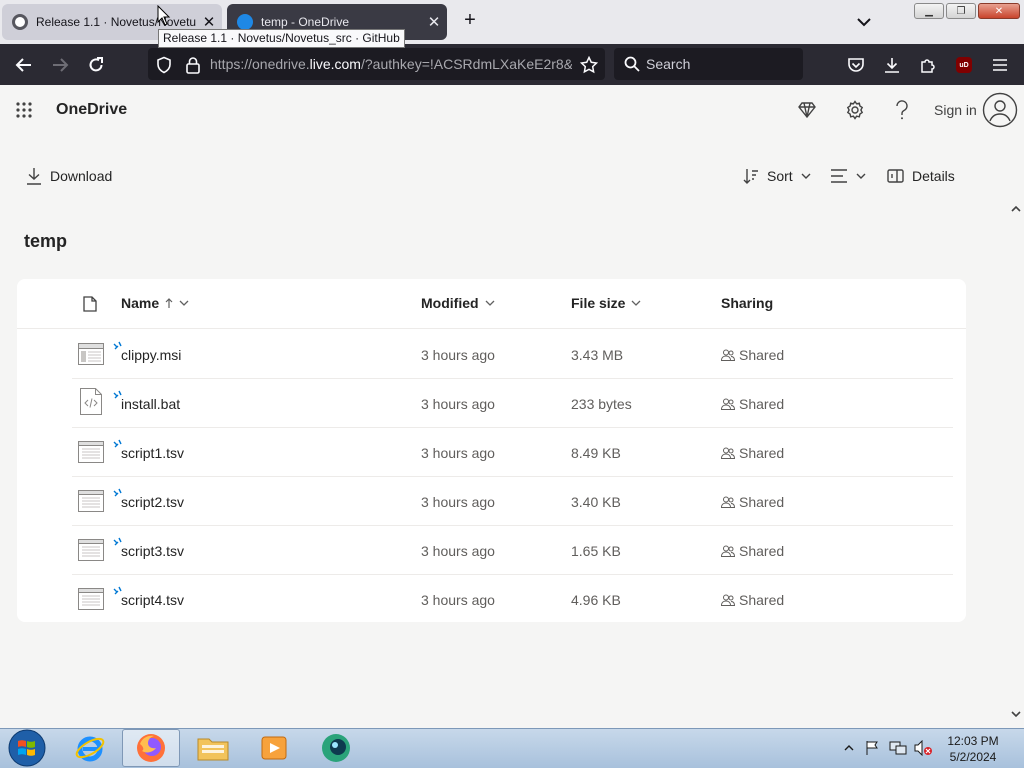  I want to click on column-sharing-label: Sharing, so click(747, 303).